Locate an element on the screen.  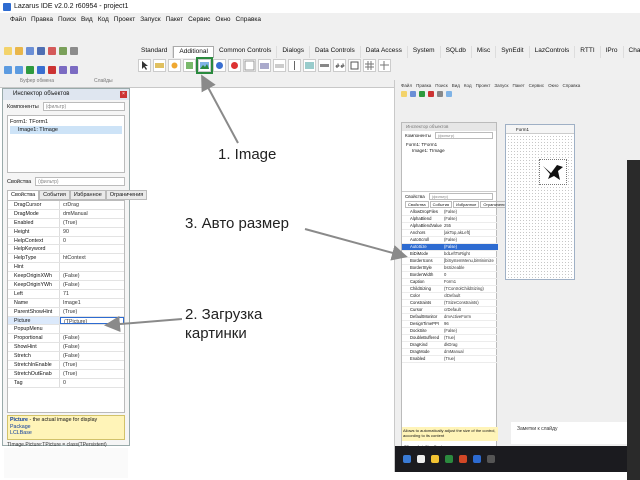
properties-filter-input: (фильтр) is located at coordinates (80, 181).